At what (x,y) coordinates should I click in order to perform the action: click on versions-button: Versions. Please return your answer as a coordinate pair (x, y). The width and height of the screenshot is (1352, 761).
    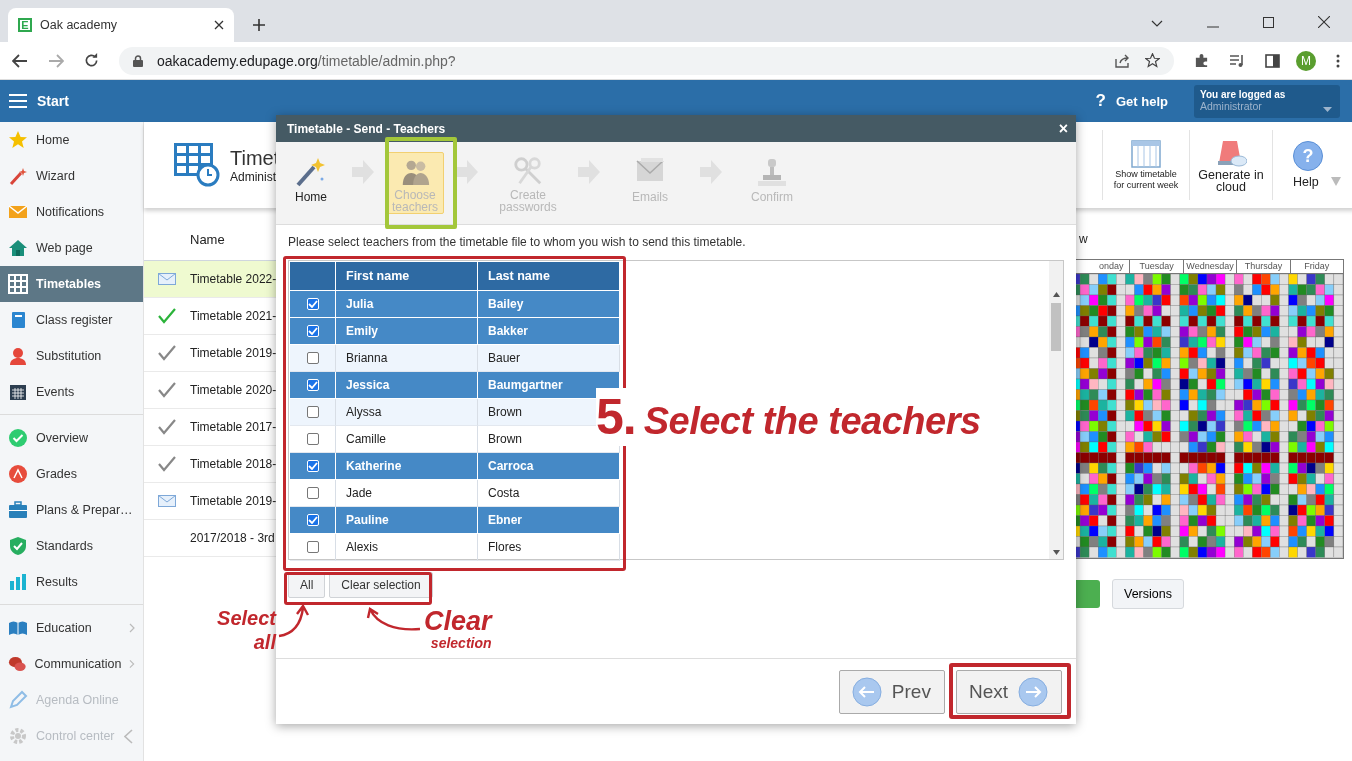
    Looking at the image, I should click on (1148, 594).